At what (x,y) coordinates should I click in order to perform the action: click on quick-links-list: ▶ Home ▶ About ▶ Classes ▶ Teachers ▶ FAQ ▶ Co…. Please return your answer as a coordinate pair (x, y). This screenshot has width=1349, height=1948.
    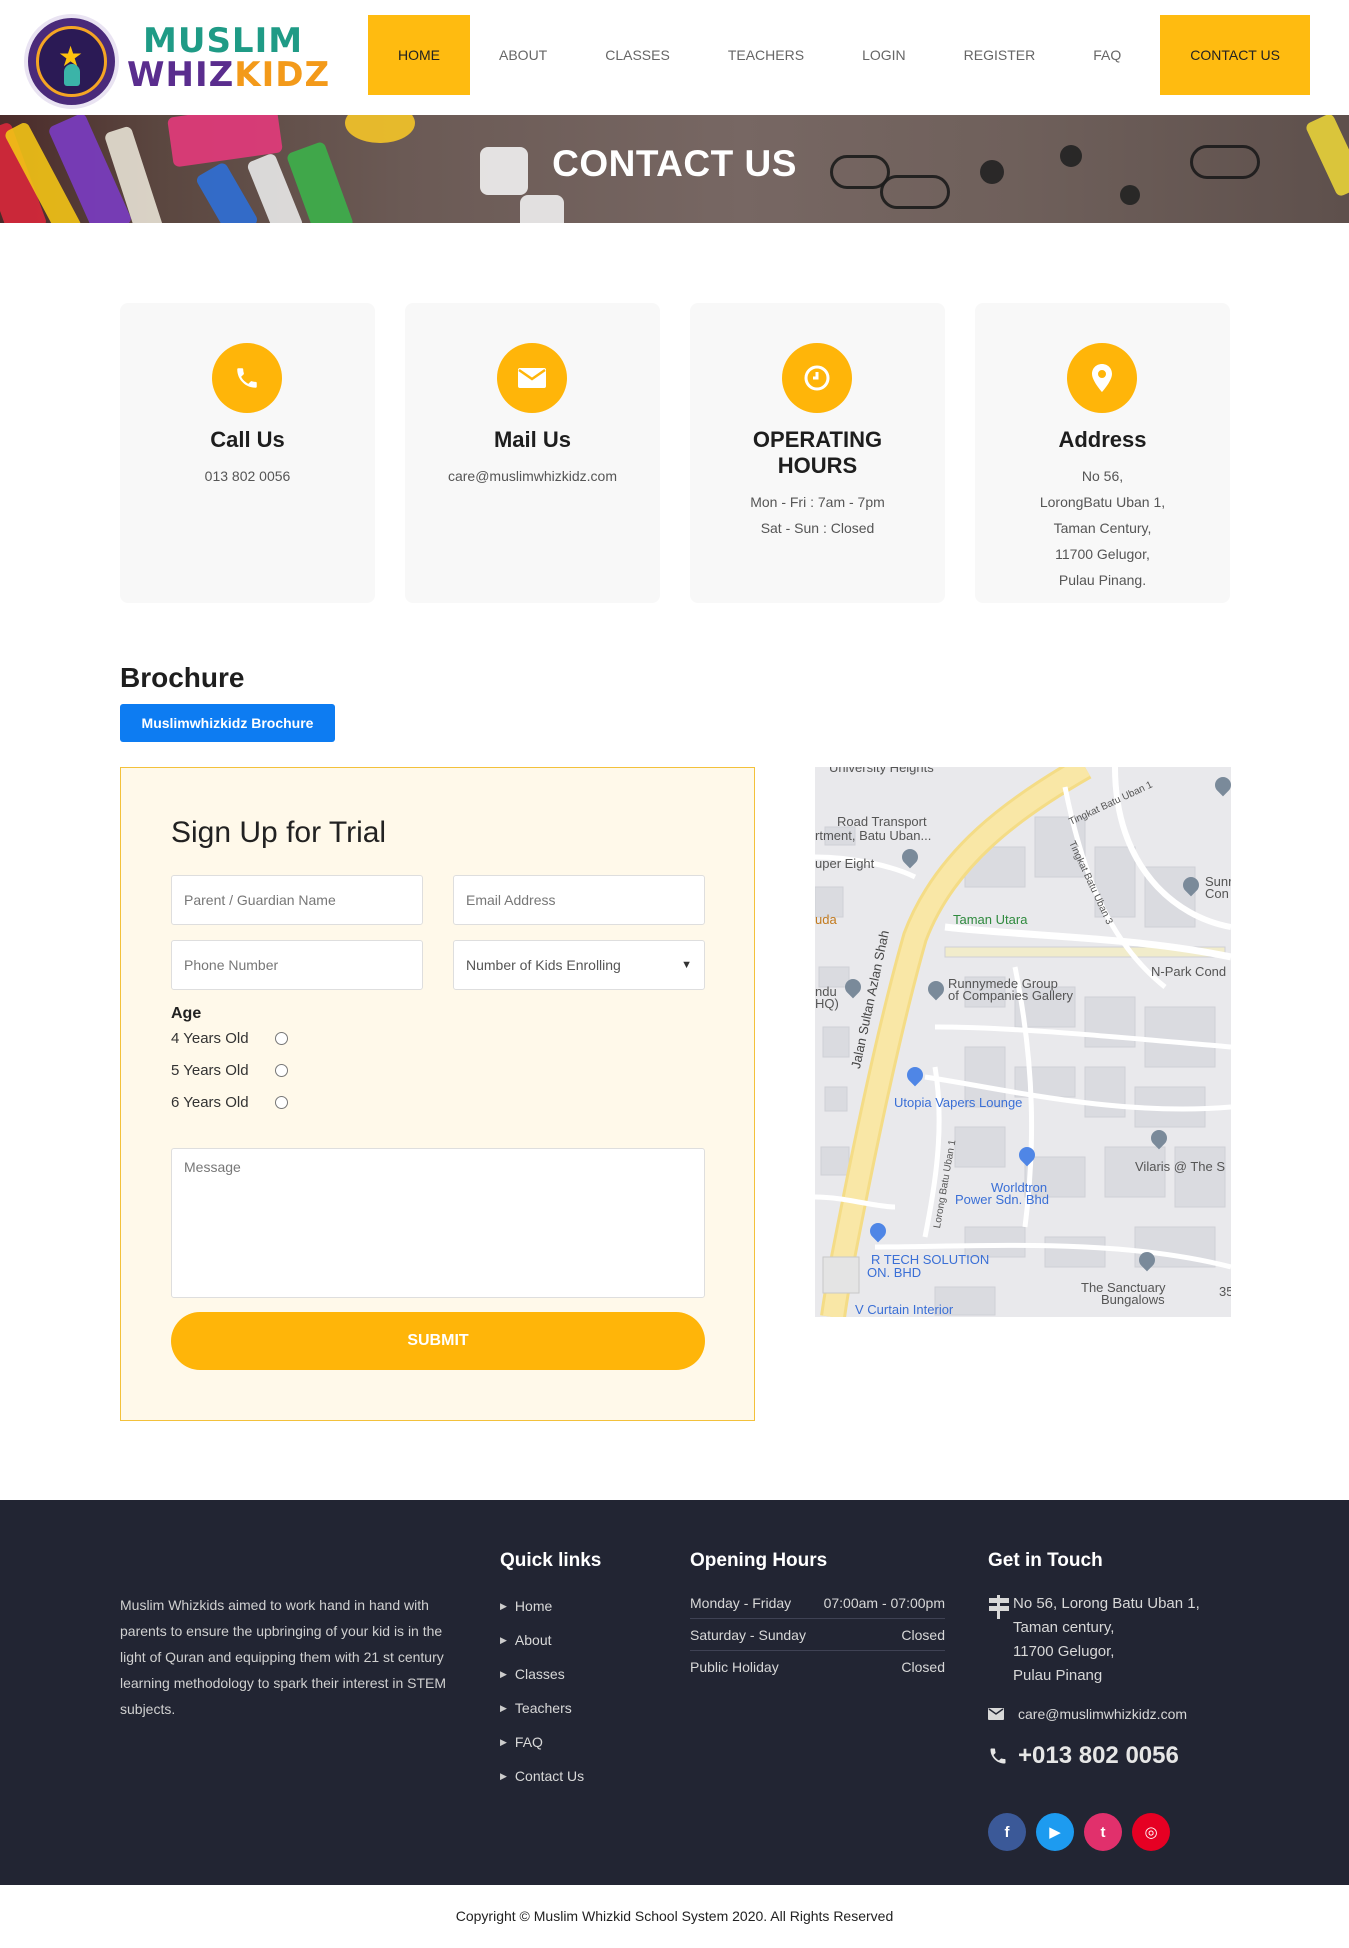
    Looking at the image, I should click on (542, 1691).